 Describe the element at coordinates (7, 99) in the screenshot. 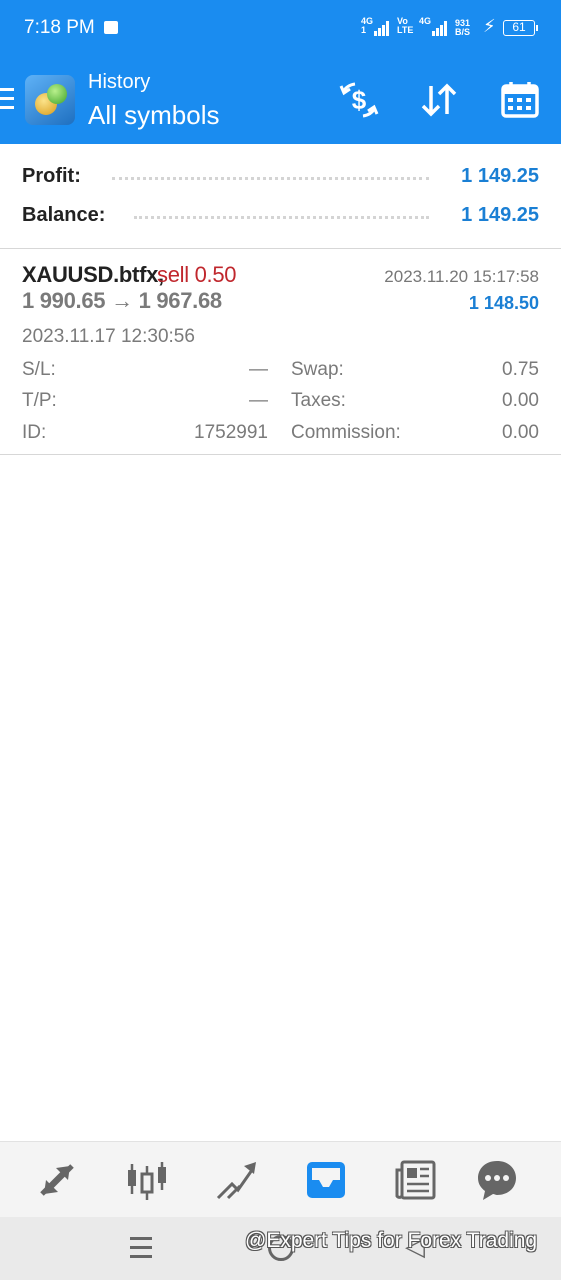

I see `menu-icon` at that location.